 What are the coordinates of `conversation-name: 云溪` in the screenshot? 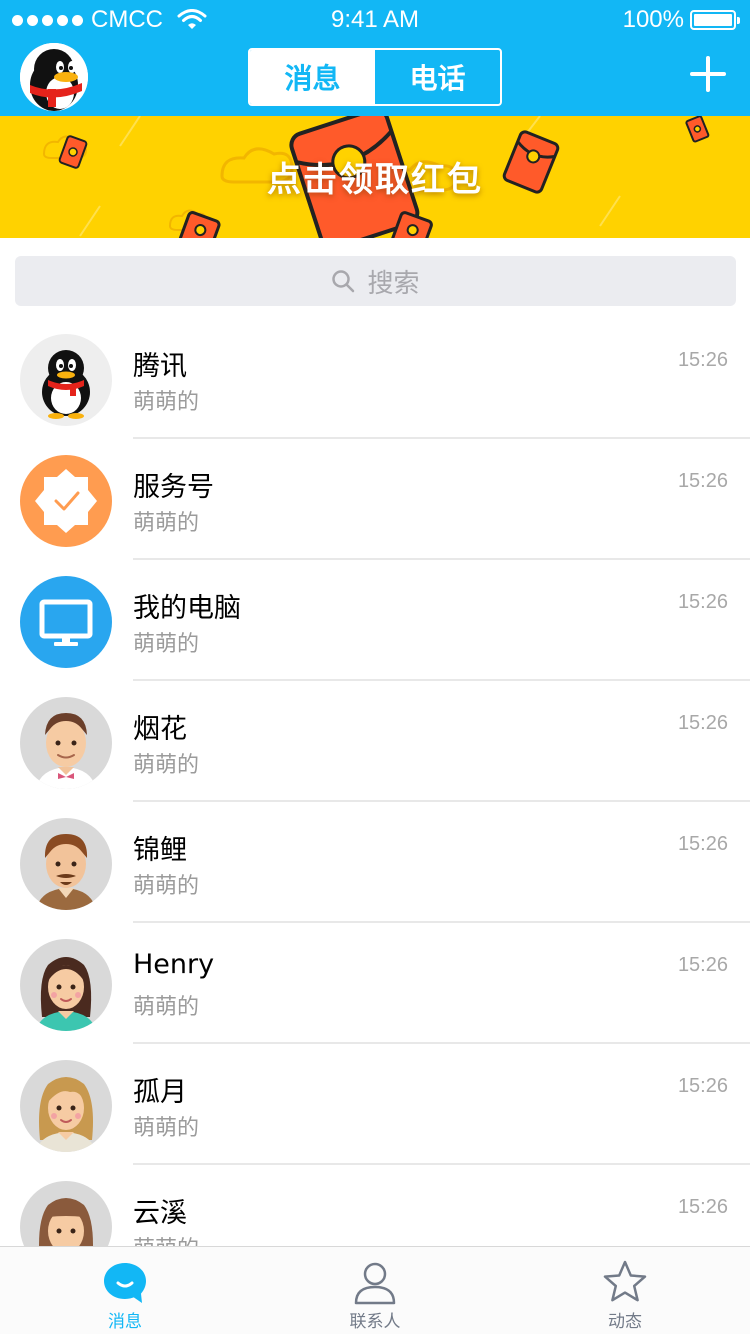 It's located at (160, 1213).